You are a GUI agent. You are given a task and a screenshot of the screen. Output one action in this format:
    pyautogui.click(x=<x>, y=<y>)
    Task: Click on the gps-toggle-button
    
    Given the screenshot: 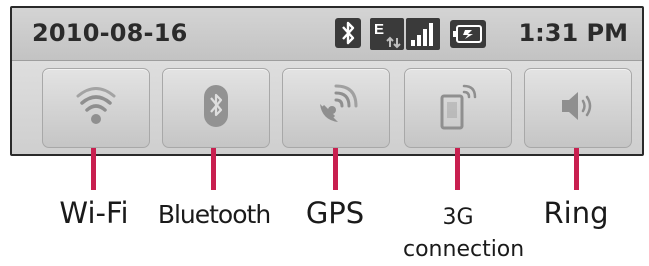 What is the action you would take?
    pyautogui.click(x=336, y=108)
    